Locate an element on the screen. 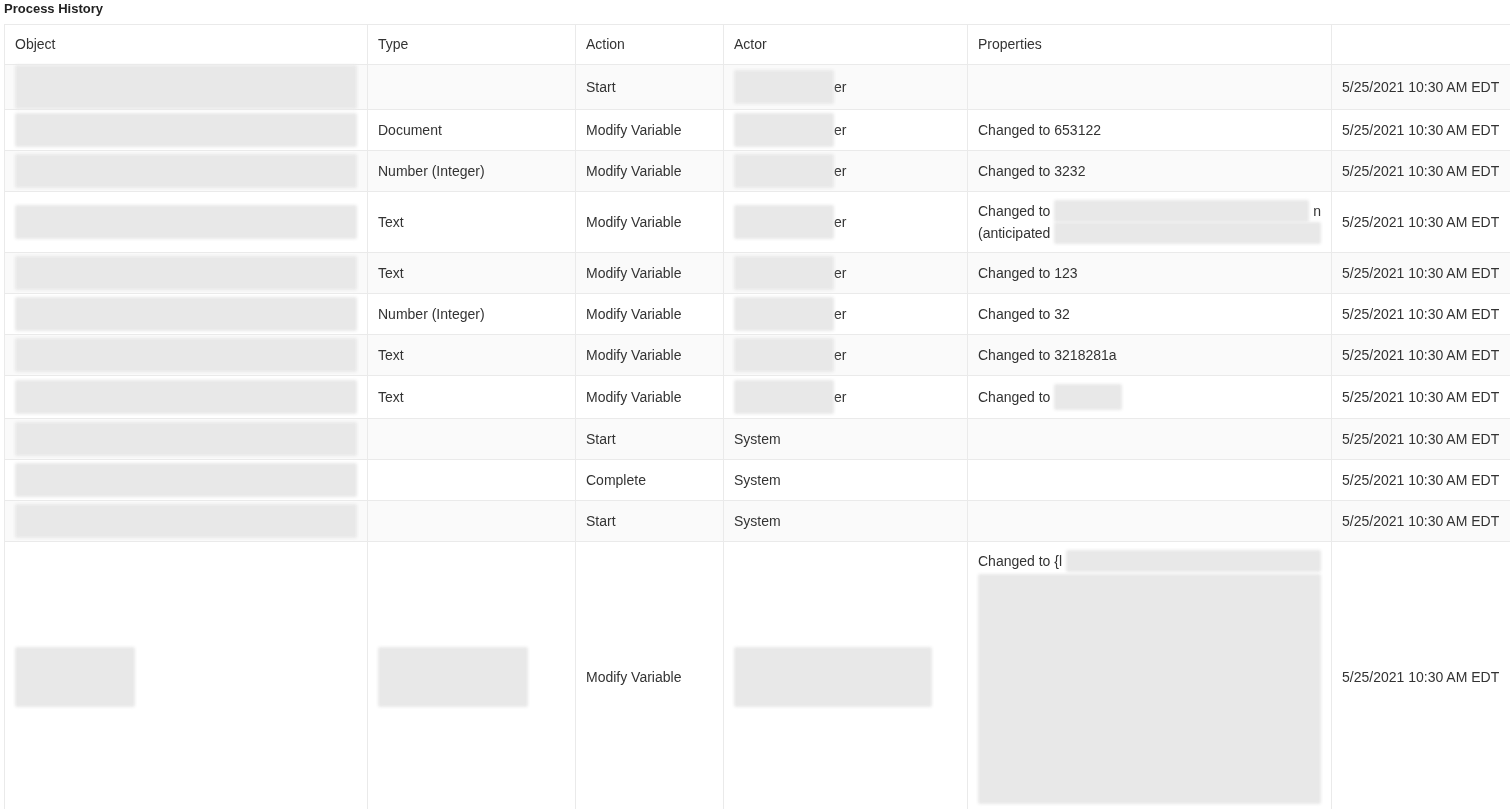 This screenshot has height=809, width=1510. cell-text: Changed to 123 is located at coordinates (1028, 273).